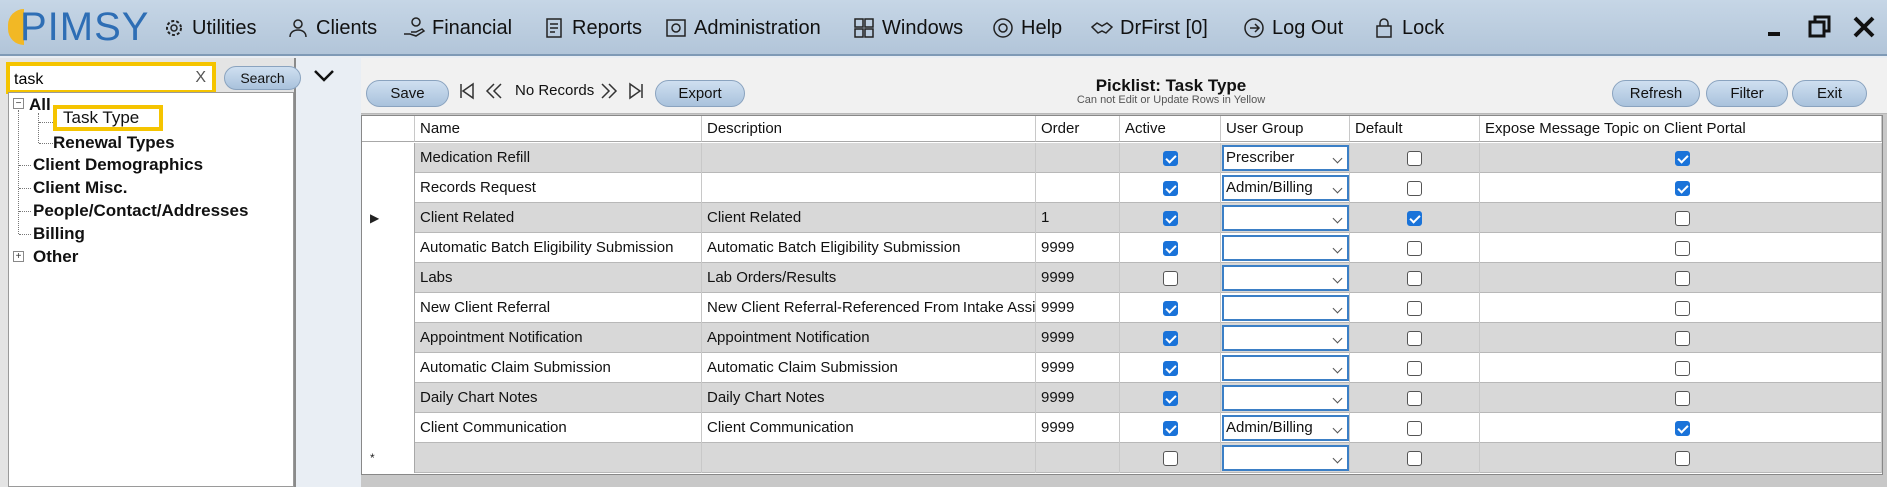 The width and height of the screenshot is (1887, 487). Describe the element at coordinates (1829, 93) in the screenshot. I see `exit-button: Exit` at that location.